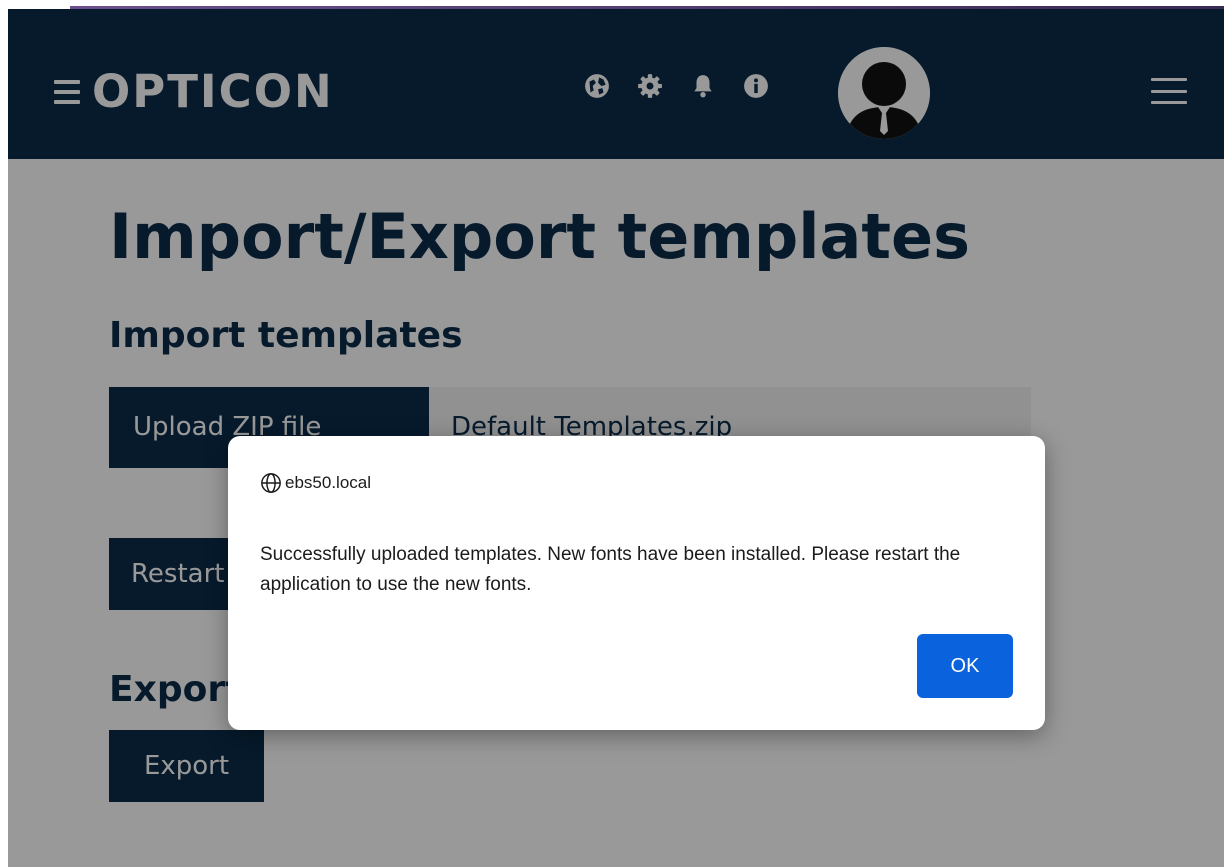  I want to click on ok-button: OK, so click(965, 666).